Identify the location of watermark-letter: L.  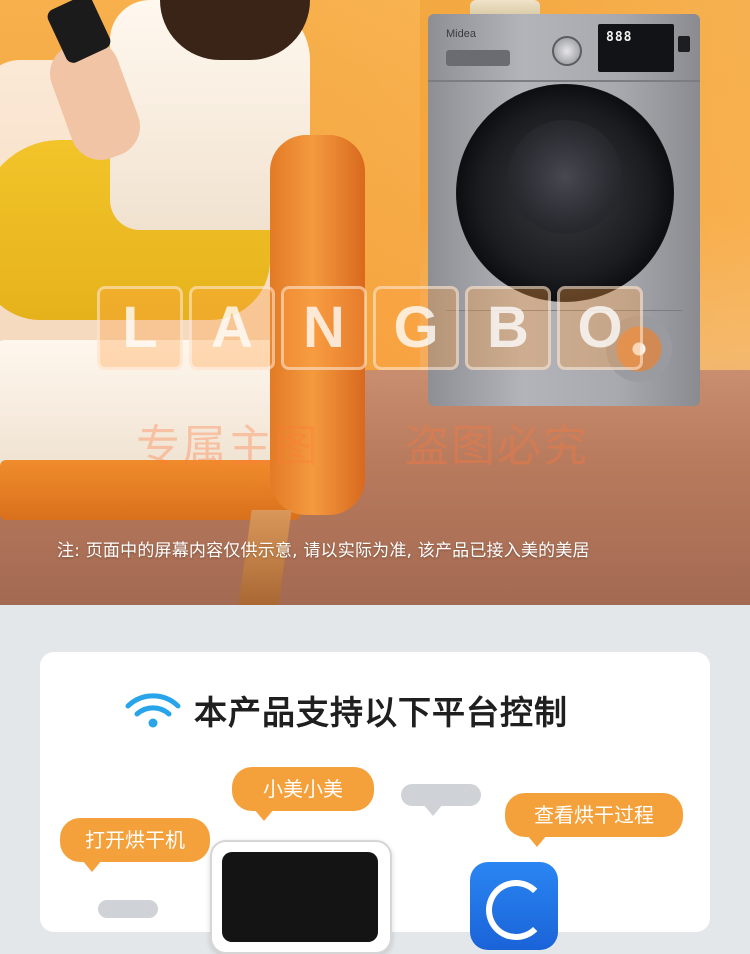
(140, 328).